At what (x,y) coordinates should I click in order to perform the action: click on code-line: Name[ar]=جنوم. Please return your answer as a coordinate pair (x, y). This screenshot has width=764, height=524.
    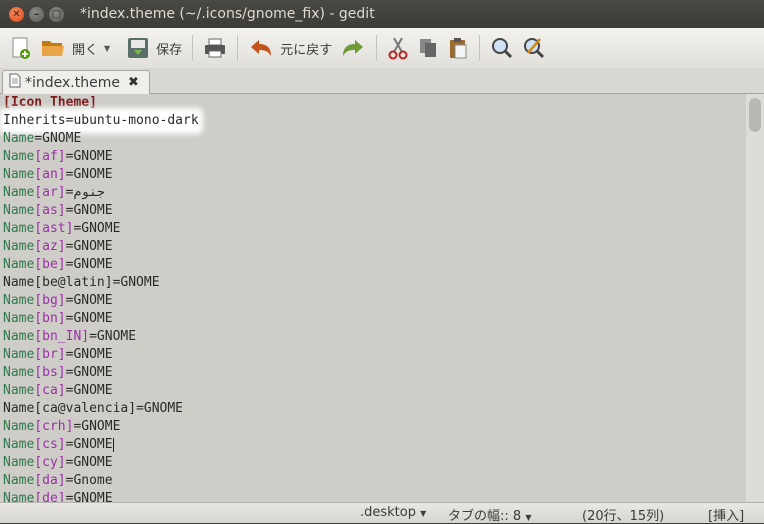
    Looking at the image, I should click on (373, 193).